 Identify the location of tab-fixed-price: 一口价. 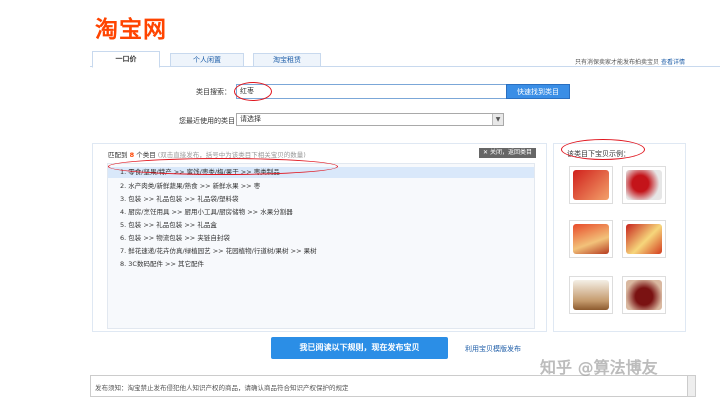
(126, 59).